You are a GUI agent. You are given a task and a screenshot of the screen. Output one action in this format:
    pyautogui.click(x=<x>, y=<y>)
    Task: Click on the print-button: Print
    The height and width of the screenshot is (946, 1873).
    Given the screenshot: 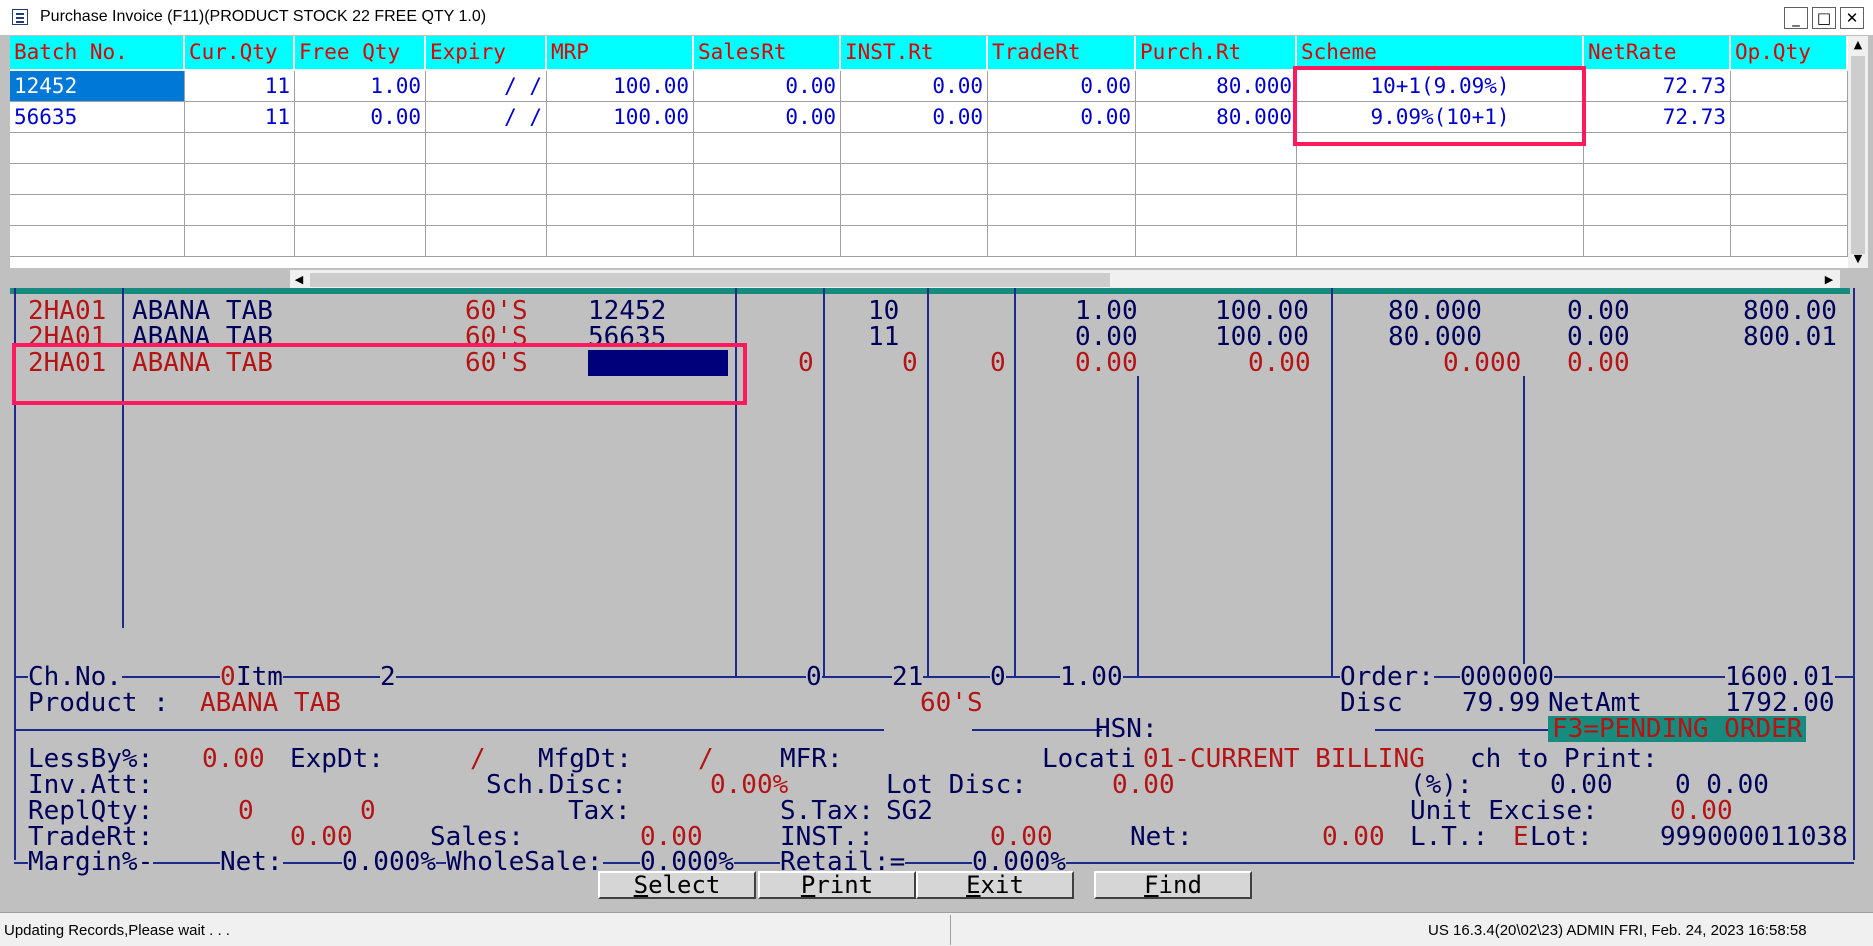 What is the action you would take?
    pyautogui.click(x=837, y=885)
    